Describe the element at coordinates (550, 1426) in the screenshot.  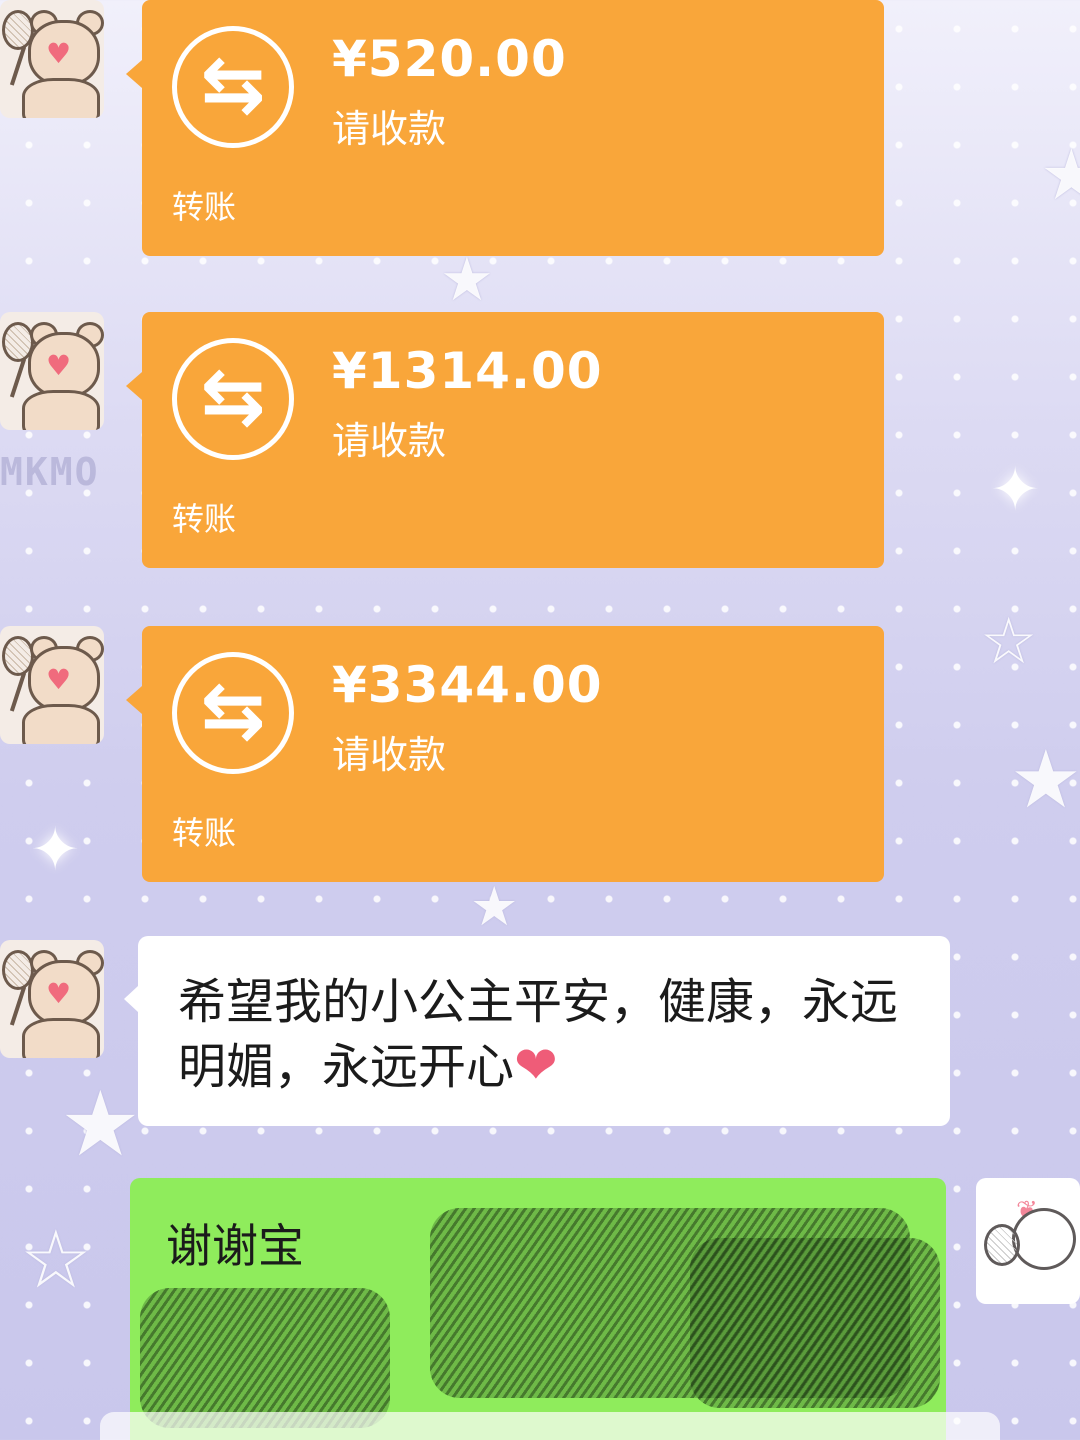
I see `bottom-caption-bar` at that location.